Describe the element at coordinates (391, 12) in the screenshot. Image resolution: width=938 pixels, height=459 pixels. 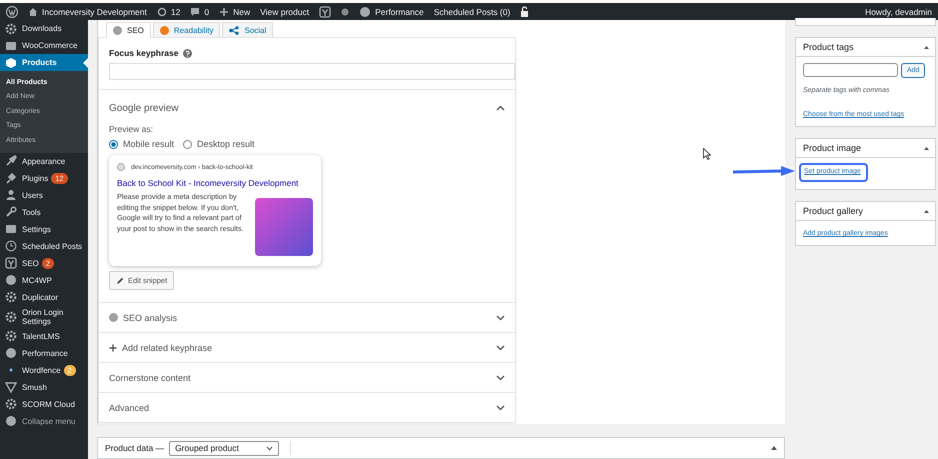
I see `performance-link: Performance` at that location.